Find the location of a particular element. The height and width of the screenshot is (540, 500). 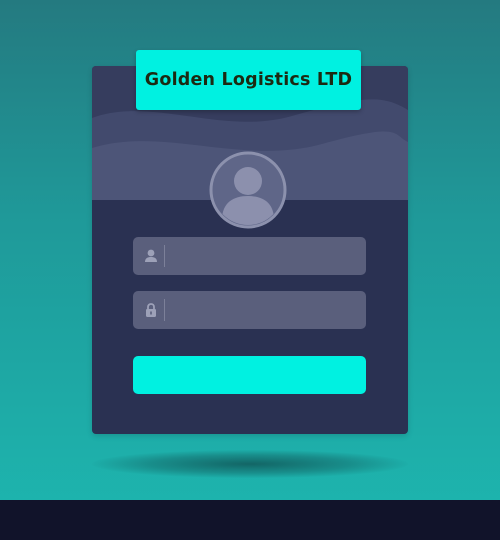

bottom-bar is located at coordinates (250, 520).